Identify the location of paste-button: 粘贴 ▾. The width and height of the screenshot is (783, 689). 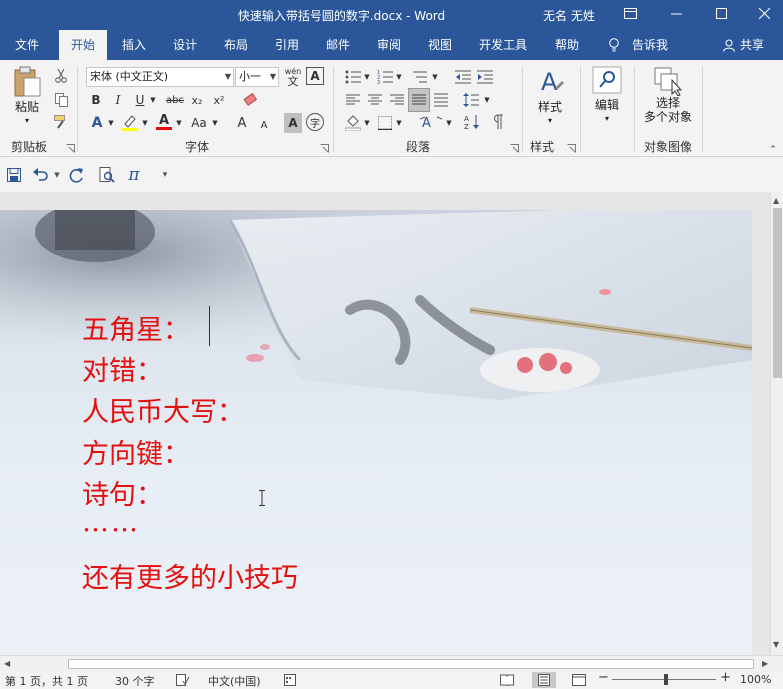
(27, 99).